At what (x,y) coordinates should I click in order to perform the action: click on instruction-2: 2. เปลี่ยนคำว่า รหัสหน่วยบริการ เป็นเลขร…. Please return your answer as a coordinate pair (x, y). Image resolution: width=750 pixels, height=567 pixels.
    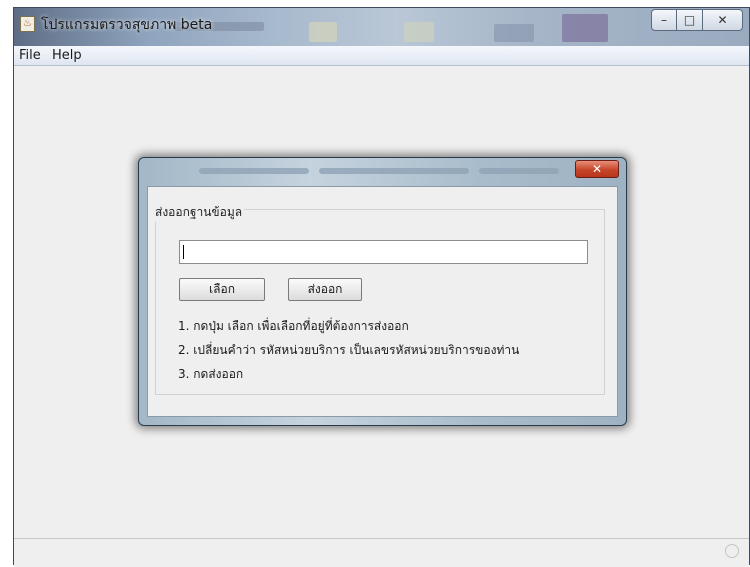
    Looking at the image, I should click on (349, 350).